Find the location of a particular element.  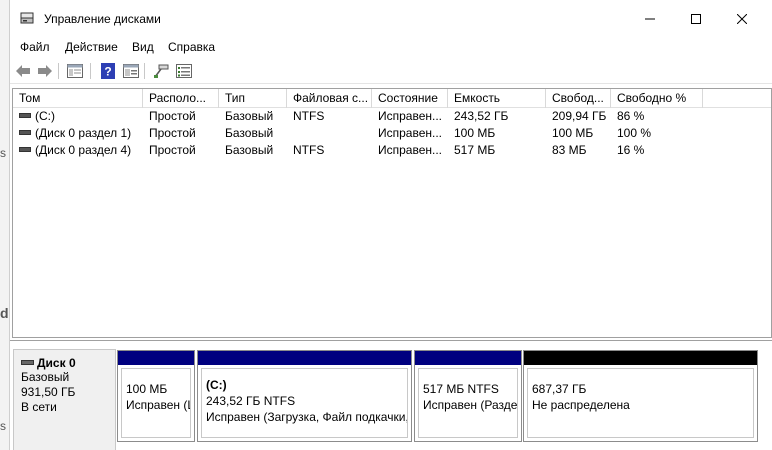

partition-state: Исправен (Ш is located at coordinates (158, 405).